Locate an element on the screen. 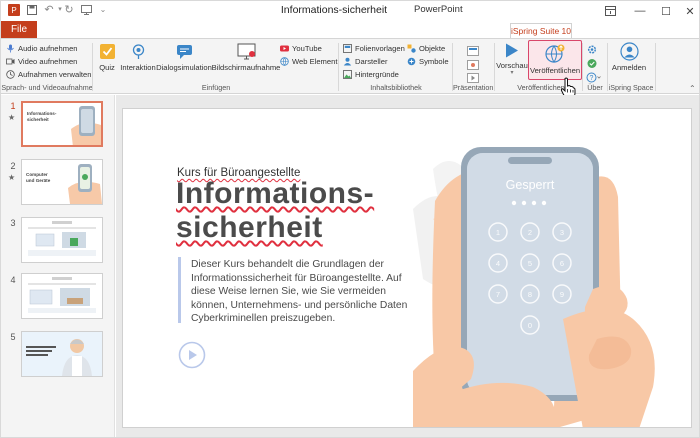 The height and width of the screenshot is (438, 700). thumbnail-title: Informations-sicherheit is located at coordinates (42, 116).